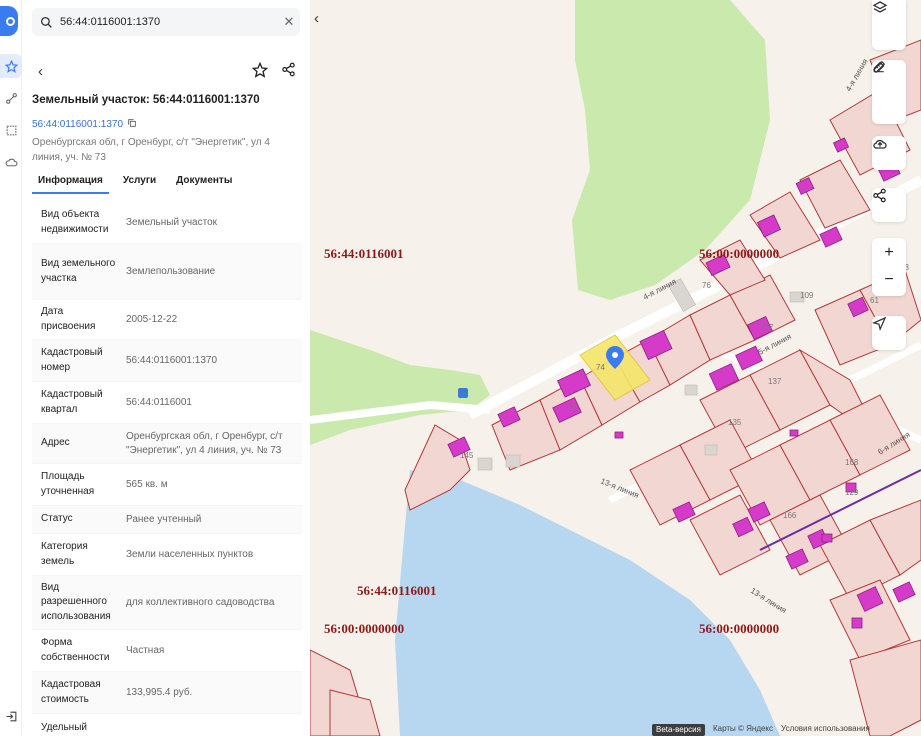 This screenshot has height=736, width=921. I want to click on edit-icon, so click(889, 92).